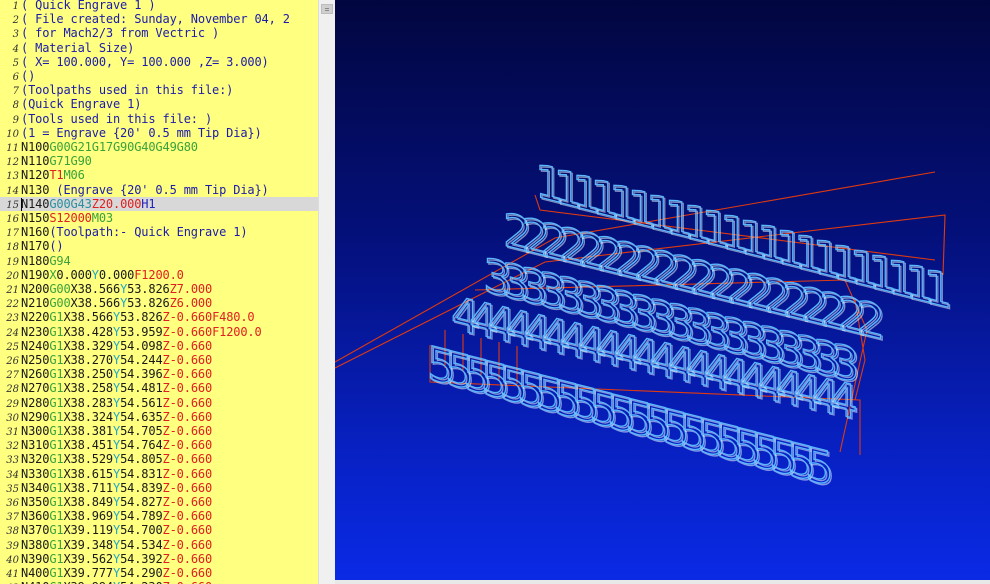  Describe the element at coordinates (159, 275) in the screenshot. I see `code-line: 20 N190X0.000Y0.000F1200.0` at that location.